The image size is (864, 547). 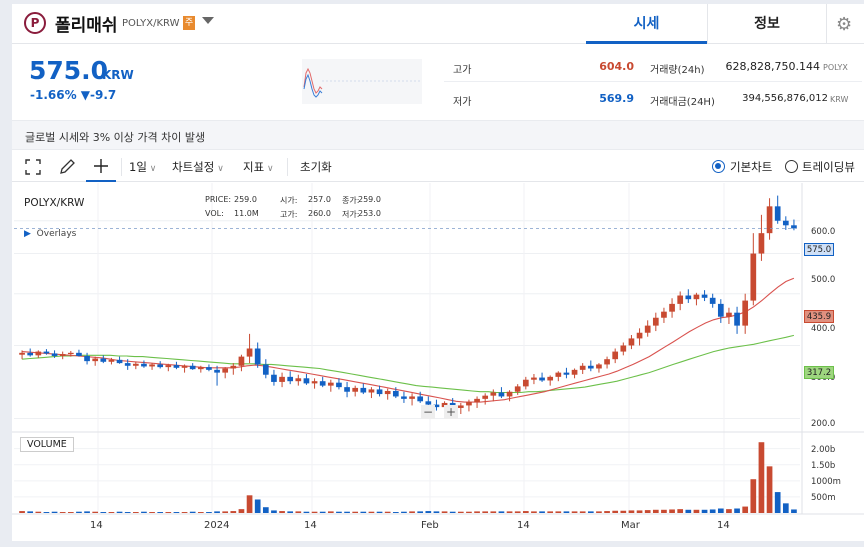 What do you see at coordinates (246, 213) in the screenshot?
I see `ohlc-vol-value: 11.0M` at bounding box center [246, 213].